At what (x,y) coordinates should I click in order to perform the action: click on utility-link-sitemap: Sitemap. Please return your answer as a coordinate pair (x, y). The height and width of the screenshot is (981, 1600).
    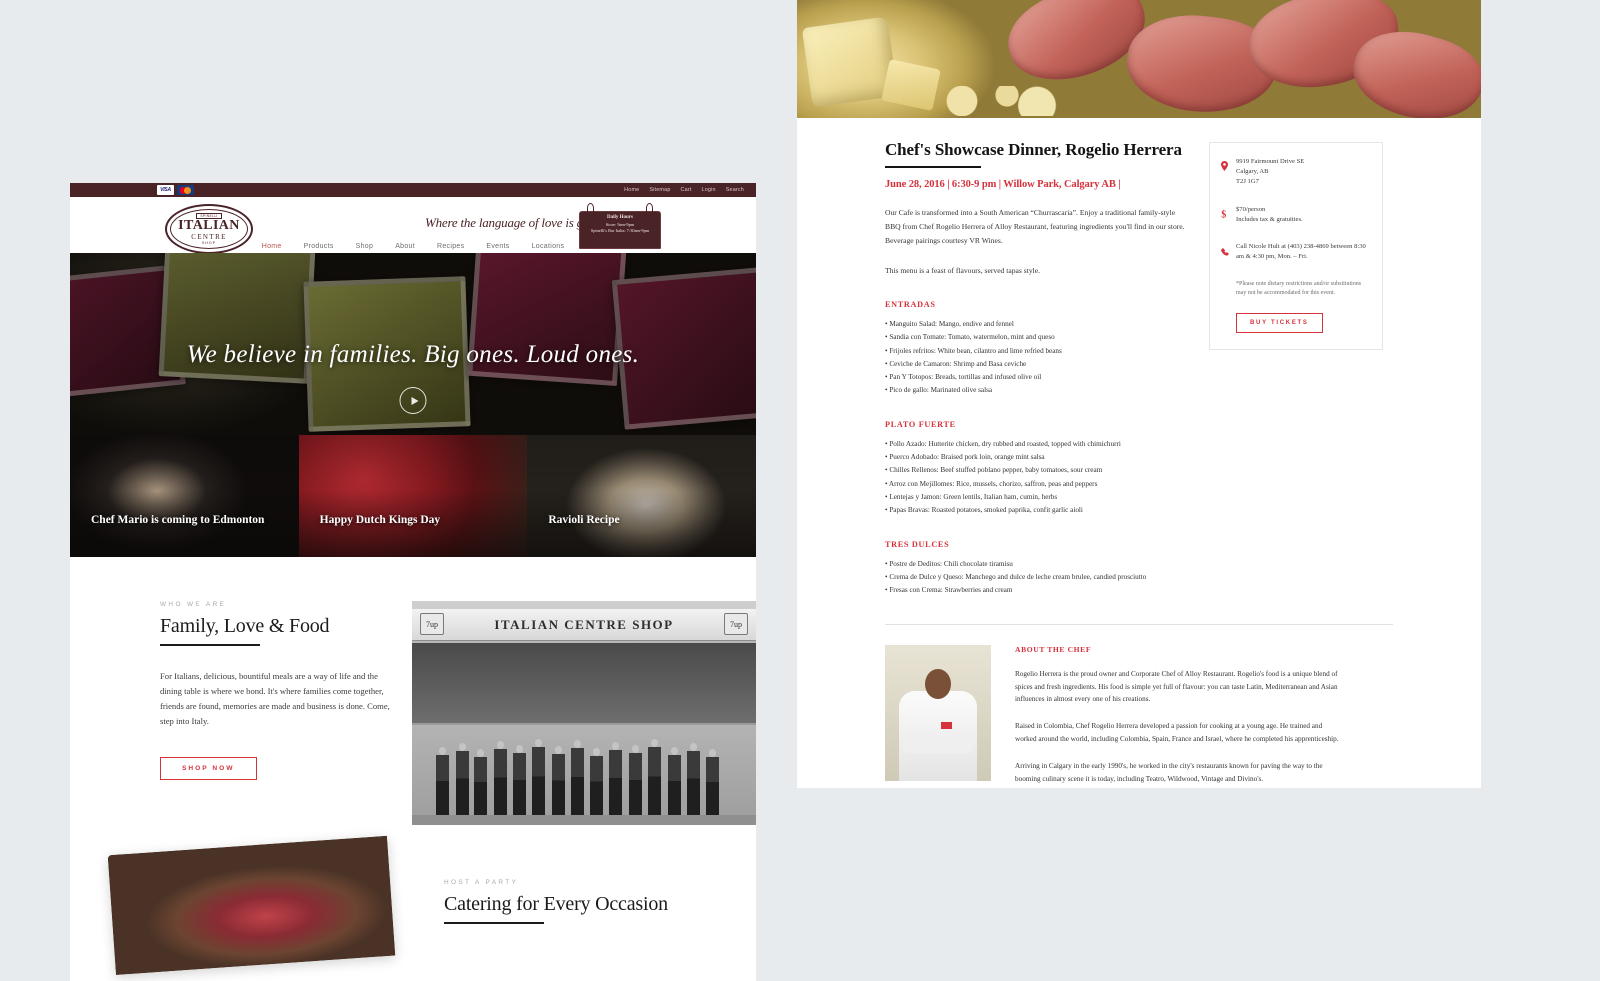
    Looking at the image, I should click on (659, 190).